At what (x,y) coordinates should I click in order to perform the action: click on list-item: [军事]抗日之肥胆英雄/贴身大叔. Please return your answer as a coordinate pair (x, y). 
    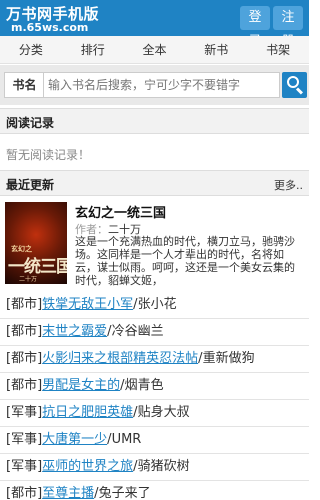
    Looking at the image, I should click on (154, 413).